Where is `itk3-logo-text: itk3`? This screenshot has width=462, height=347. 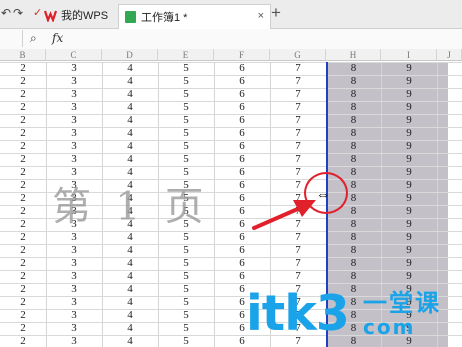
itk3-logo-text: itk3 is located at coordinates (298, 313).